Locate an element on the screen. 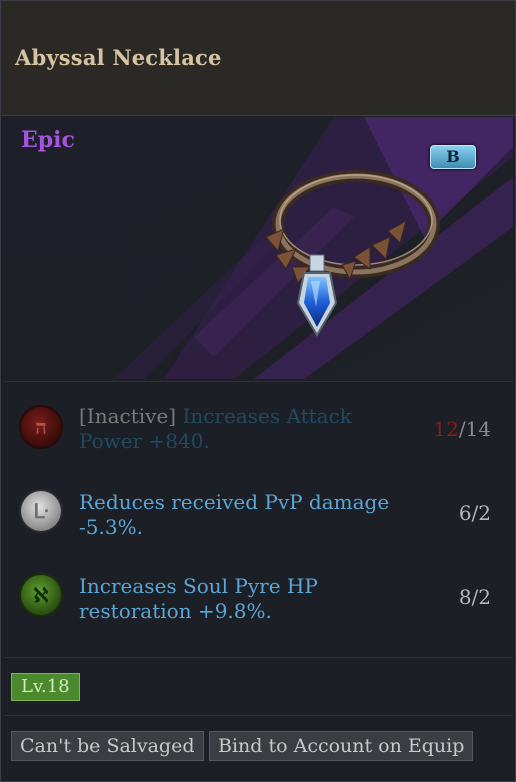  tooltip-header: Abyssal Necklace is located at coordinates (258, 58).